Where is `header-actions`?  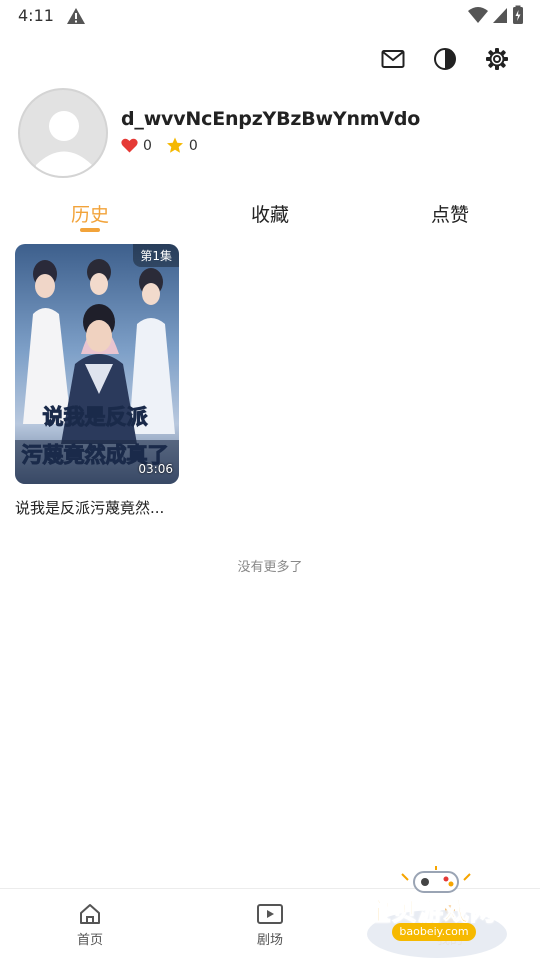
header-actions is located at coordinates (445, 59).